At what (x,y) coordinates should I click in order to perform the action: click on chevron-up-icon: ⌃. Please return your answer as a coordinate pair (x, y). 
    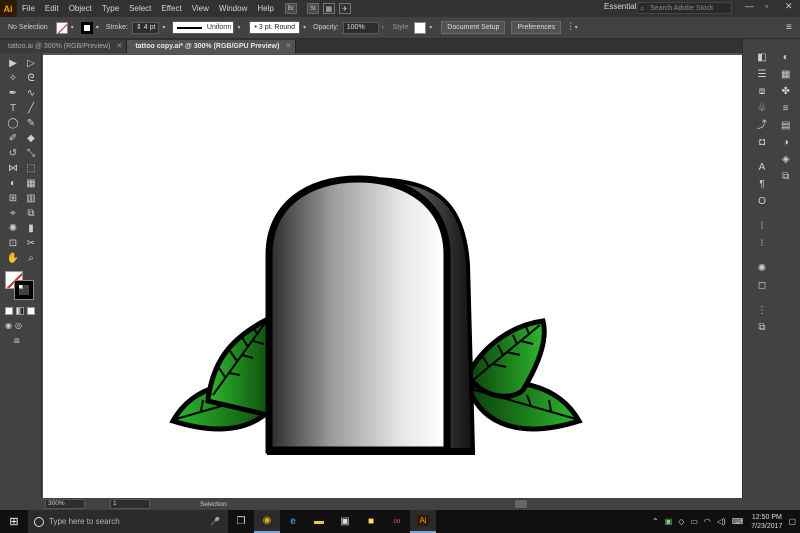
    Looking at the image, I should click on (655, 521).